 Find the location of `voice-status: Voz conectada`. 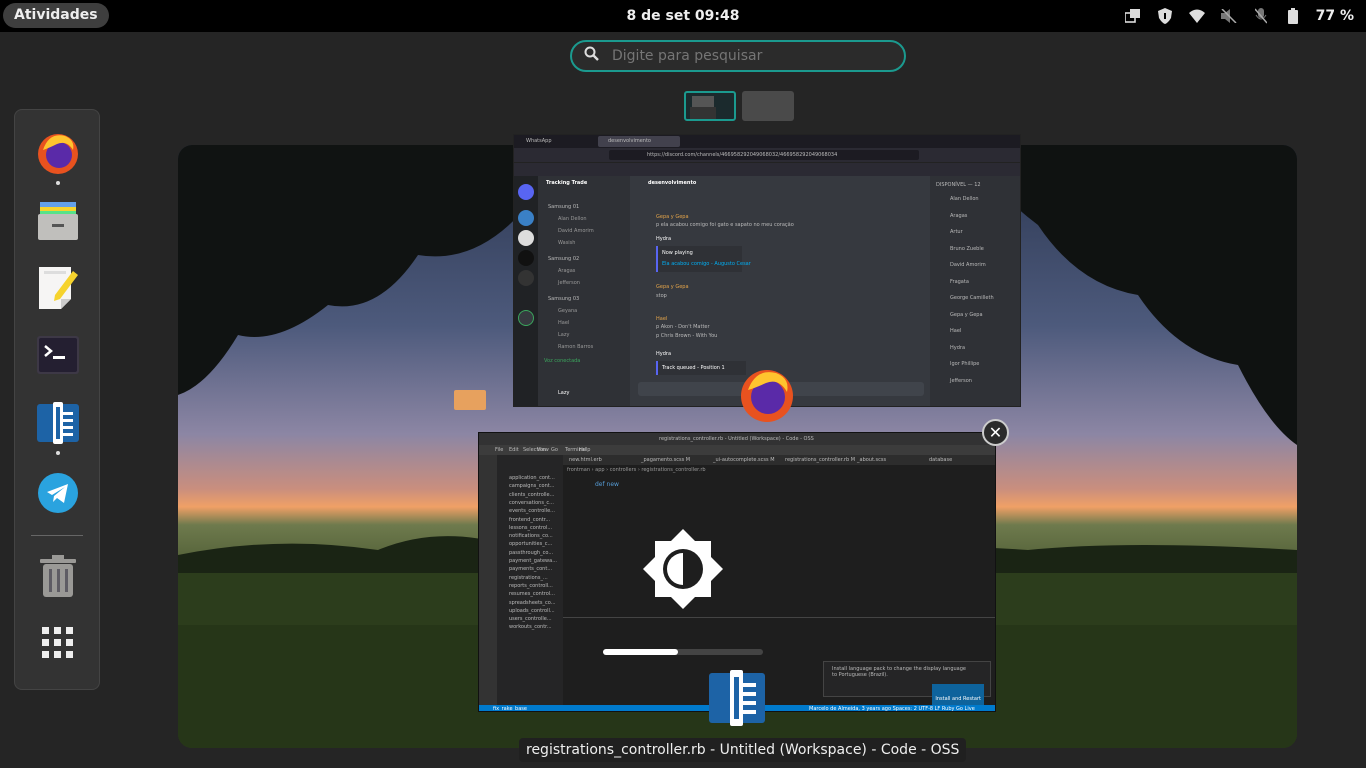

voice-status: Voz conectada is located at coordinates (562, 361).